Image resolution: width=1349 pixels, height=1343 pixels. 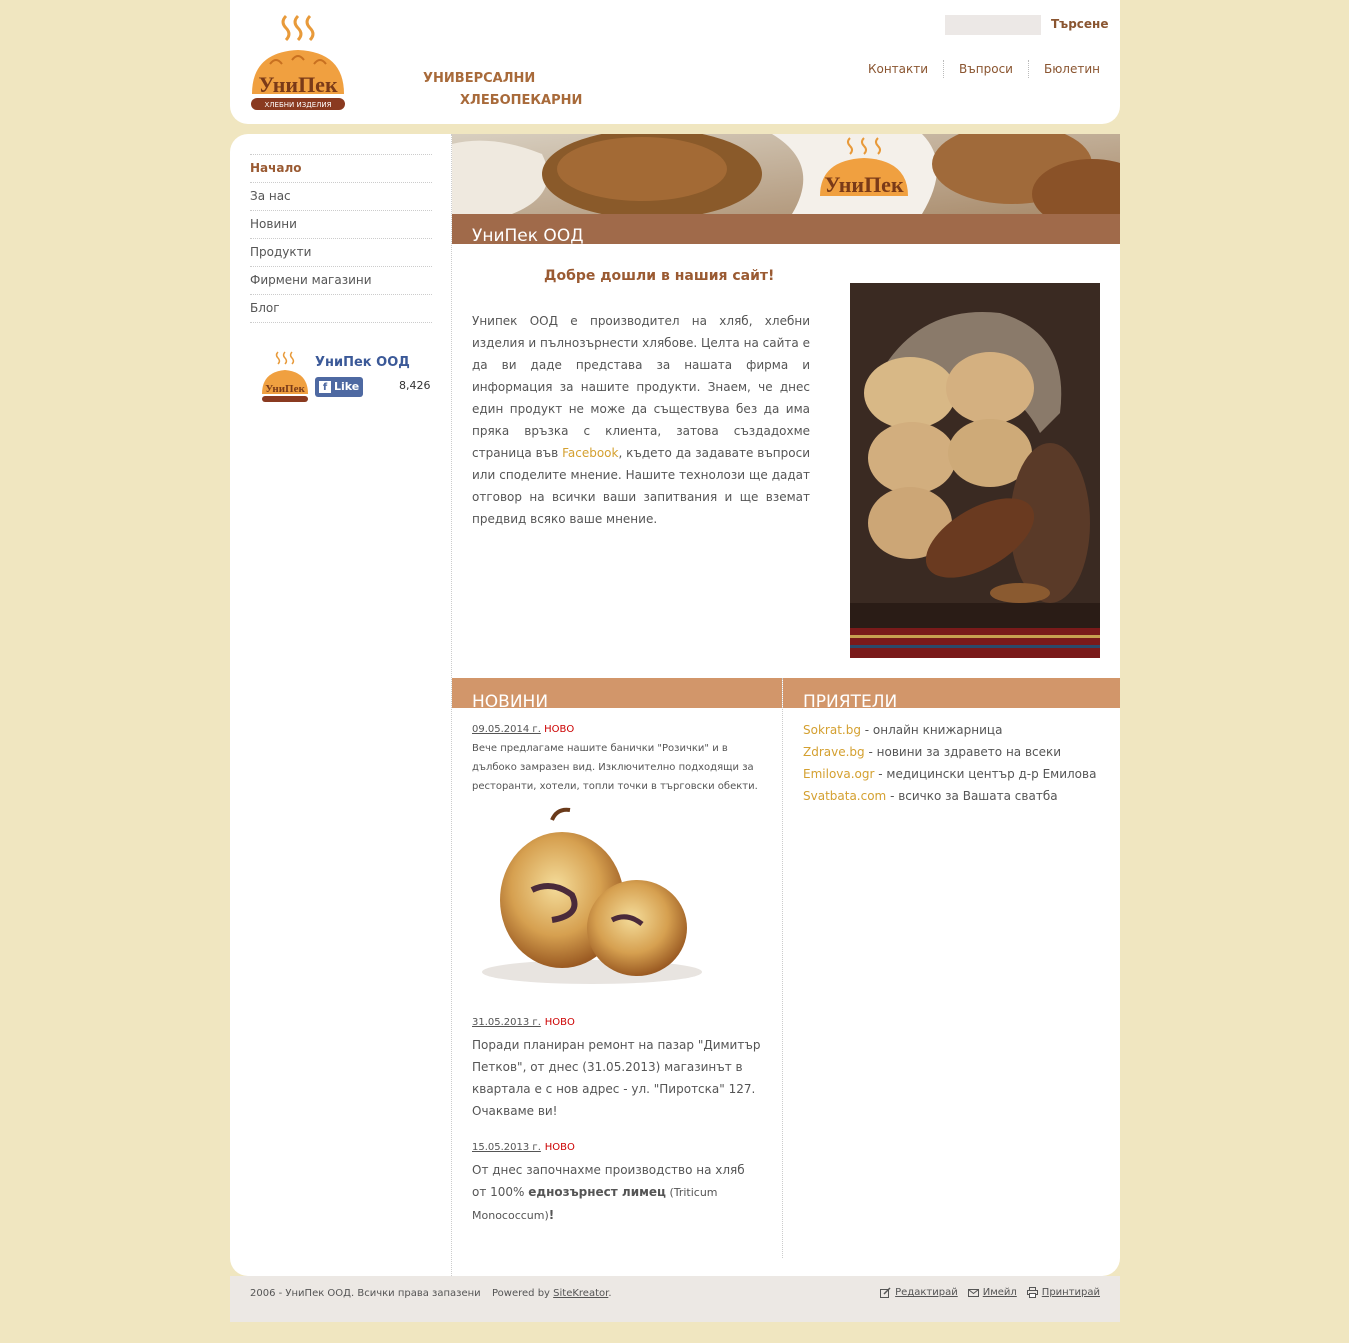 I want to click on friend-link-emilova: Emilova.ogr, so click(x=838, y=774).